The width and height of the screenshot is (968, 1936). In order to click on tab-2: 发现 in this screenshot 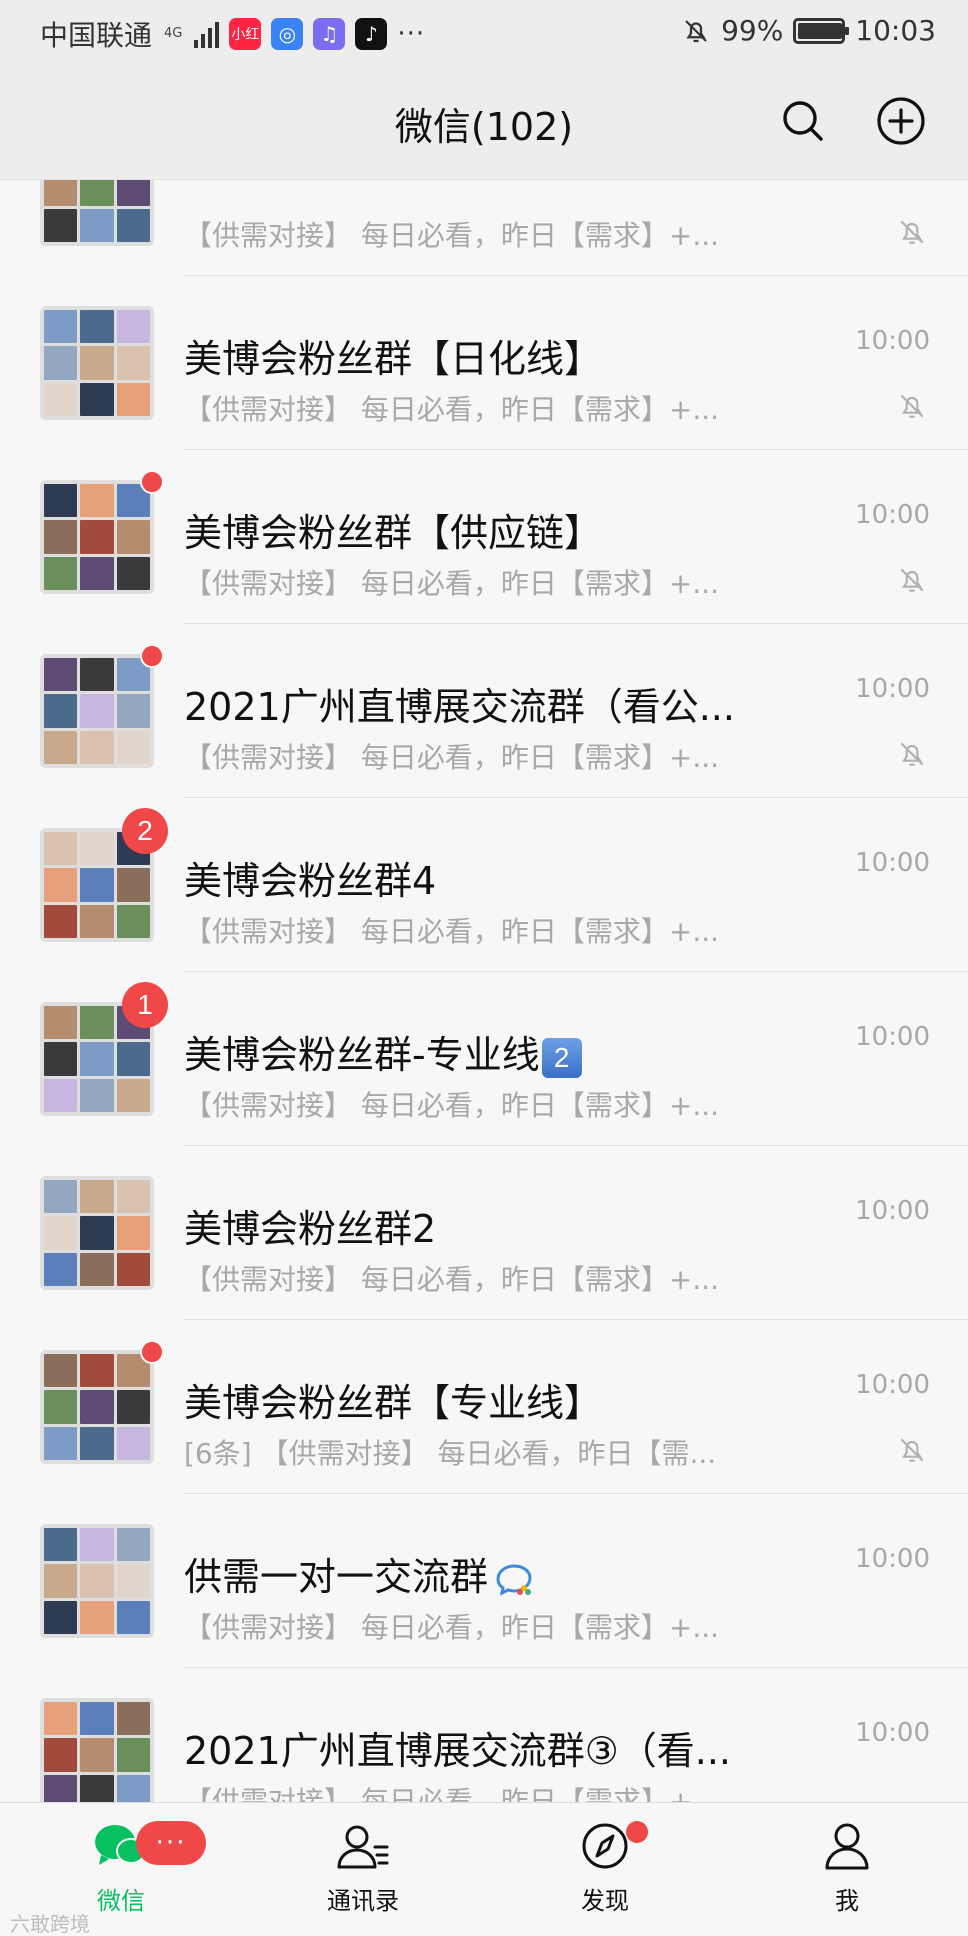, I will do `click(605, 1869)`.